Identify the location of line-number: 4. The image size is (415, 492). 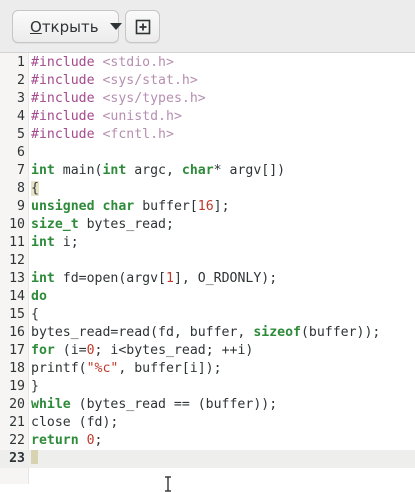
(21, 116).